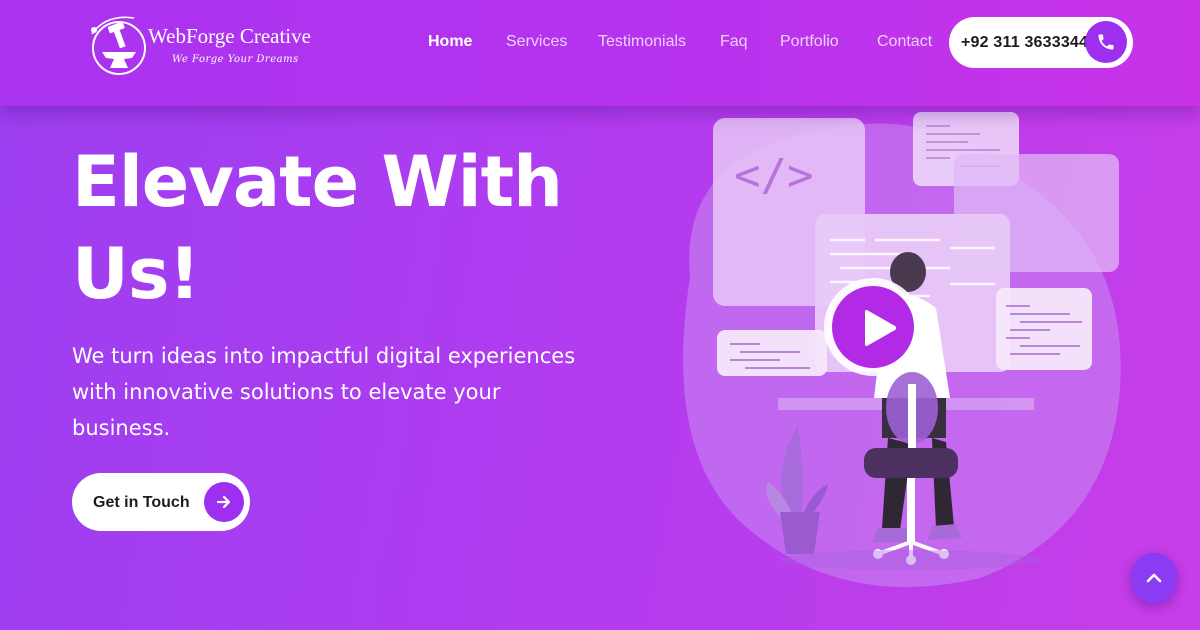 This screenshot has width=1200, height=630. I want to click on plant-pot, so click(800, 533).